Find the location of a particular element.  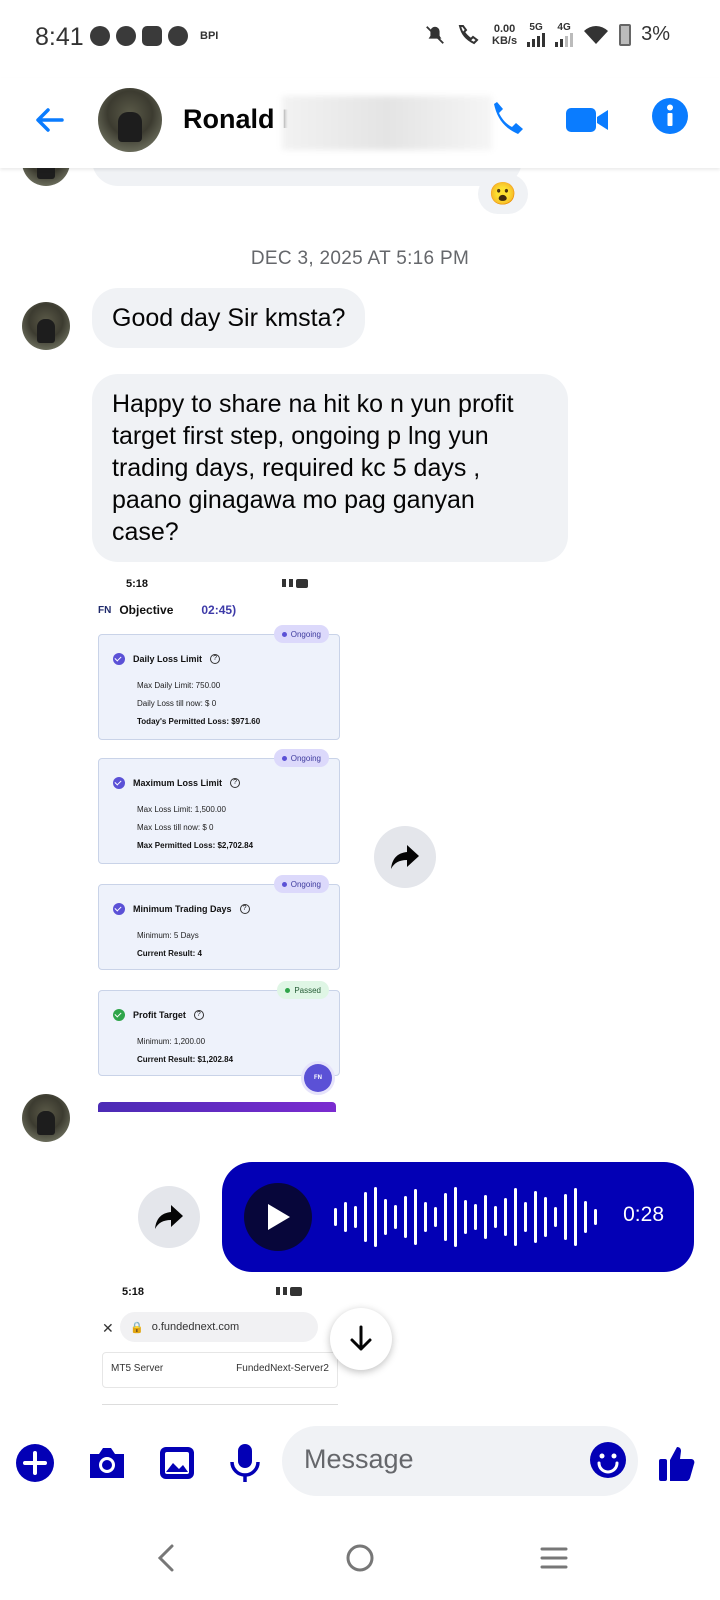

message-input: Message is located at coordinates (460, 1461).